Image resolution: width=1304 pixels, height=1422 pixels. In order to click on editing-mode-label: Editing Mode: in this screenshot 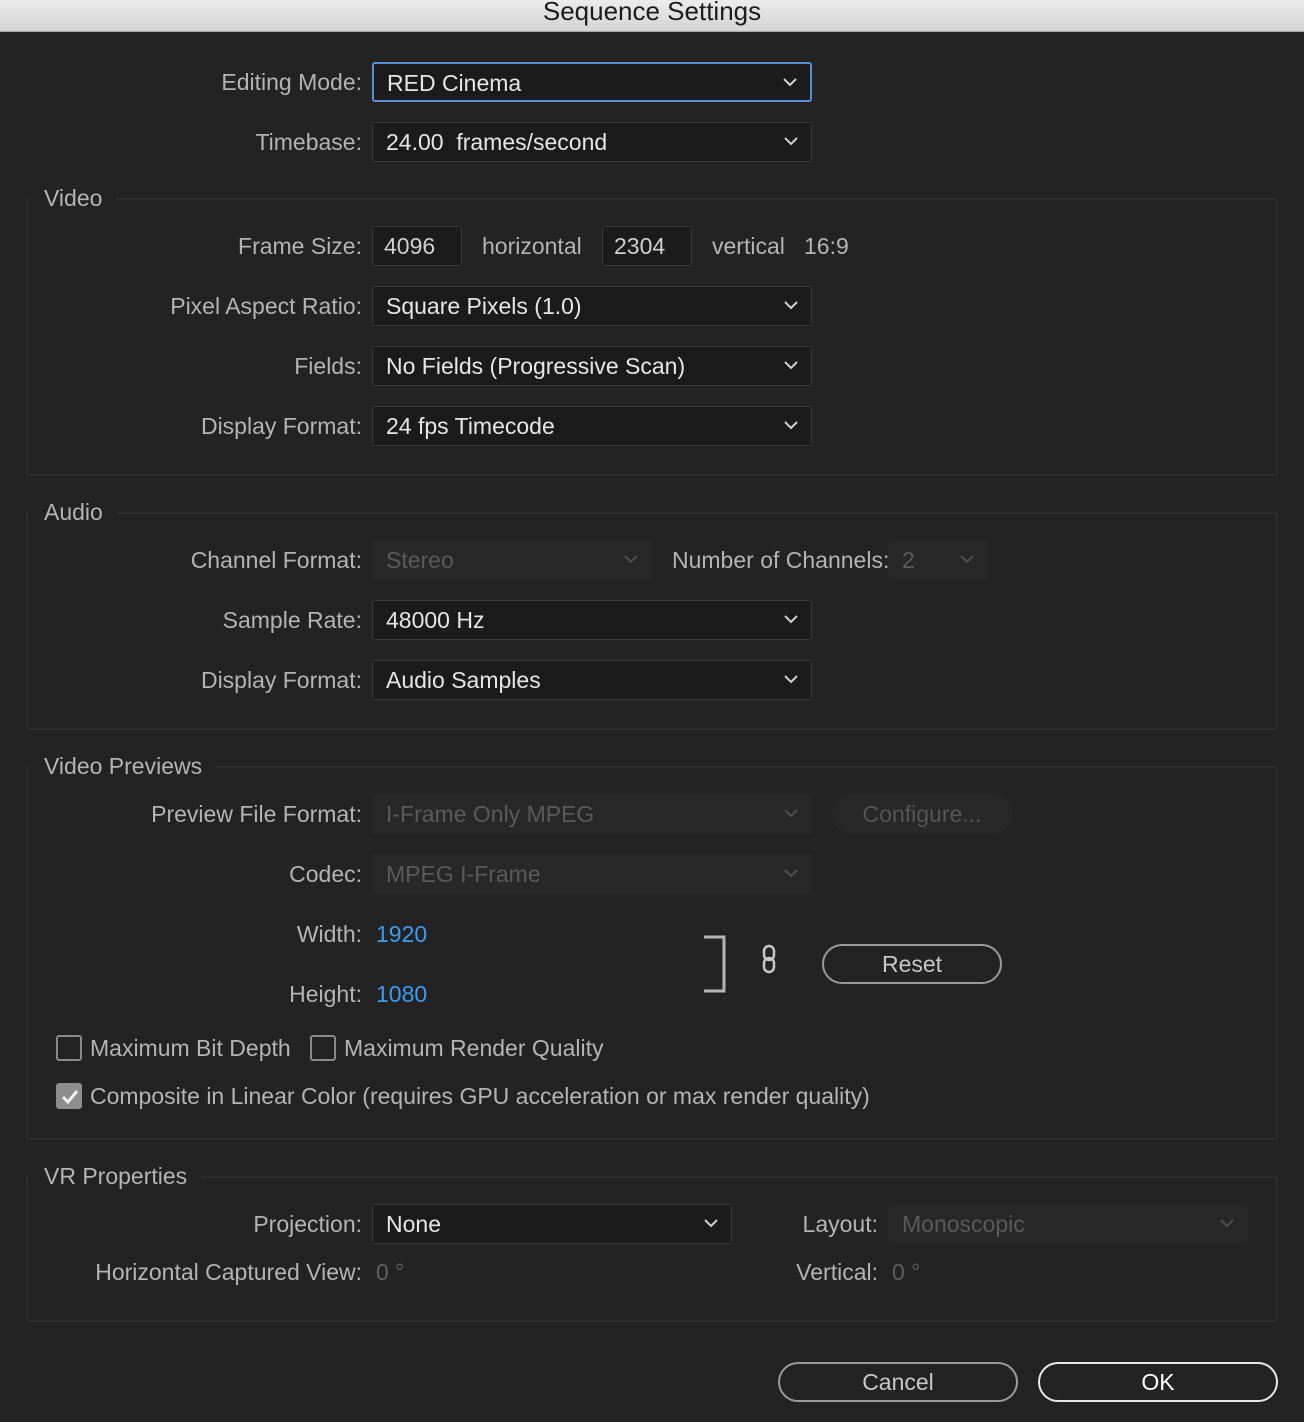, I will do `click(291, 82)`.